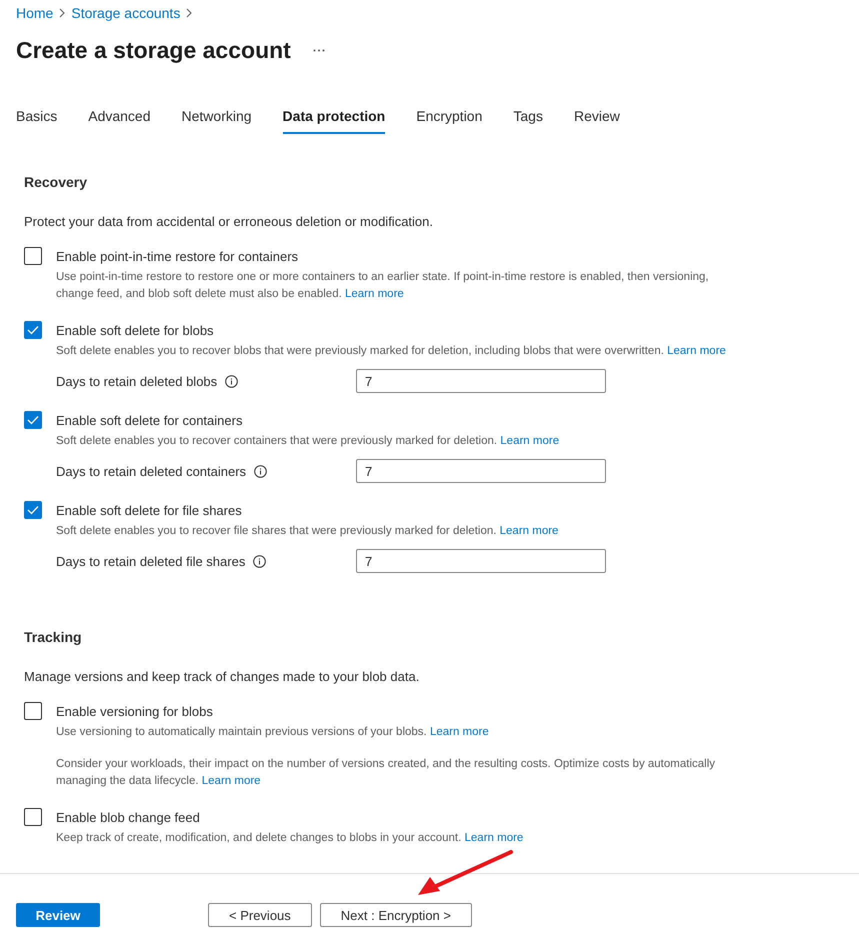 The width and height of the screenshot is (859, 943). What do you see at coordinates (597, 118) in the screenshot?
I see `tab: Review` at bounding box center [597, 118].